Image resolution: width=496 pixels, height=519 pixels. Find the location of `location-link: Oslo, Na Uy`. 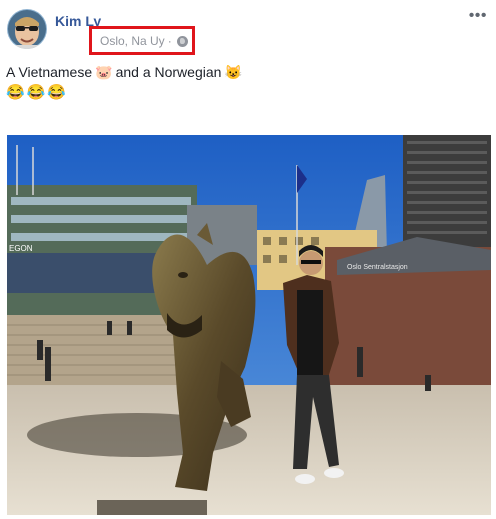

location-link: Oslo, Na Uy is located at coordinates (132, 41).